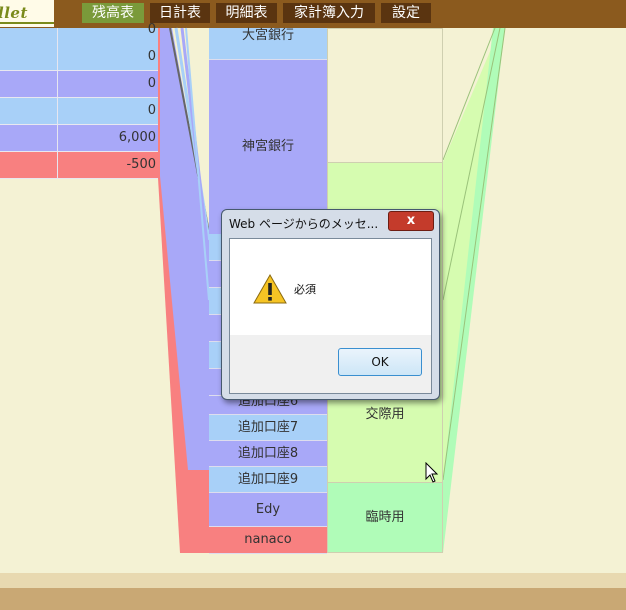 This screenshot has width=626, height=610. I want to click on account-label: 追加口座9, so click(268, 479).